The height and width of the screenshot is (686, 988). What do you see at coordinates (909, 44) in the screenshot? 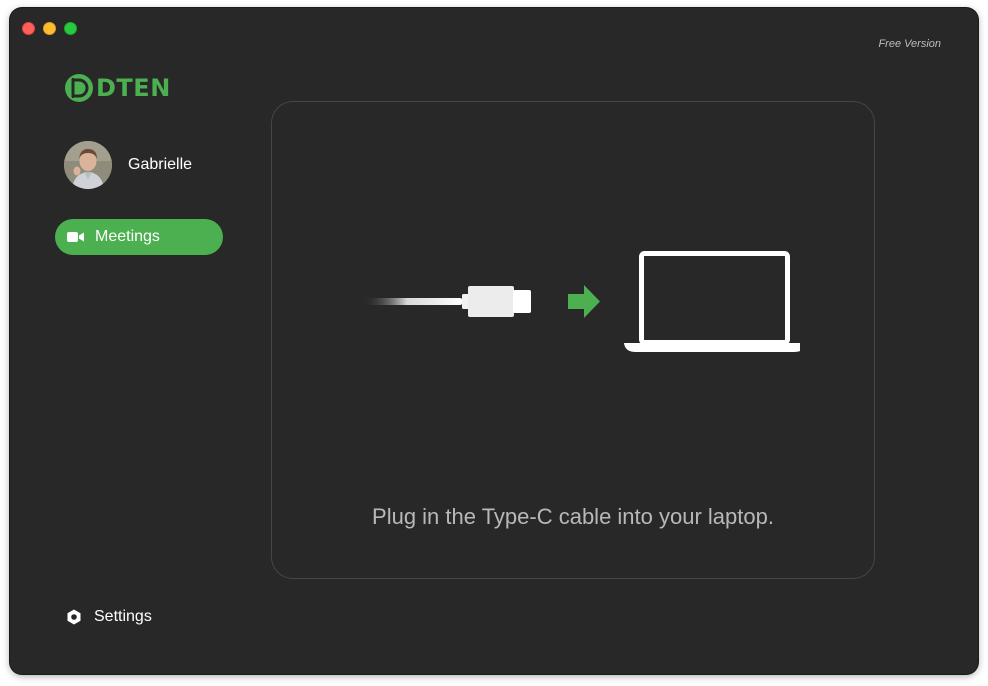
I see `version-label: Free Version` at bounding box center [909, 44].